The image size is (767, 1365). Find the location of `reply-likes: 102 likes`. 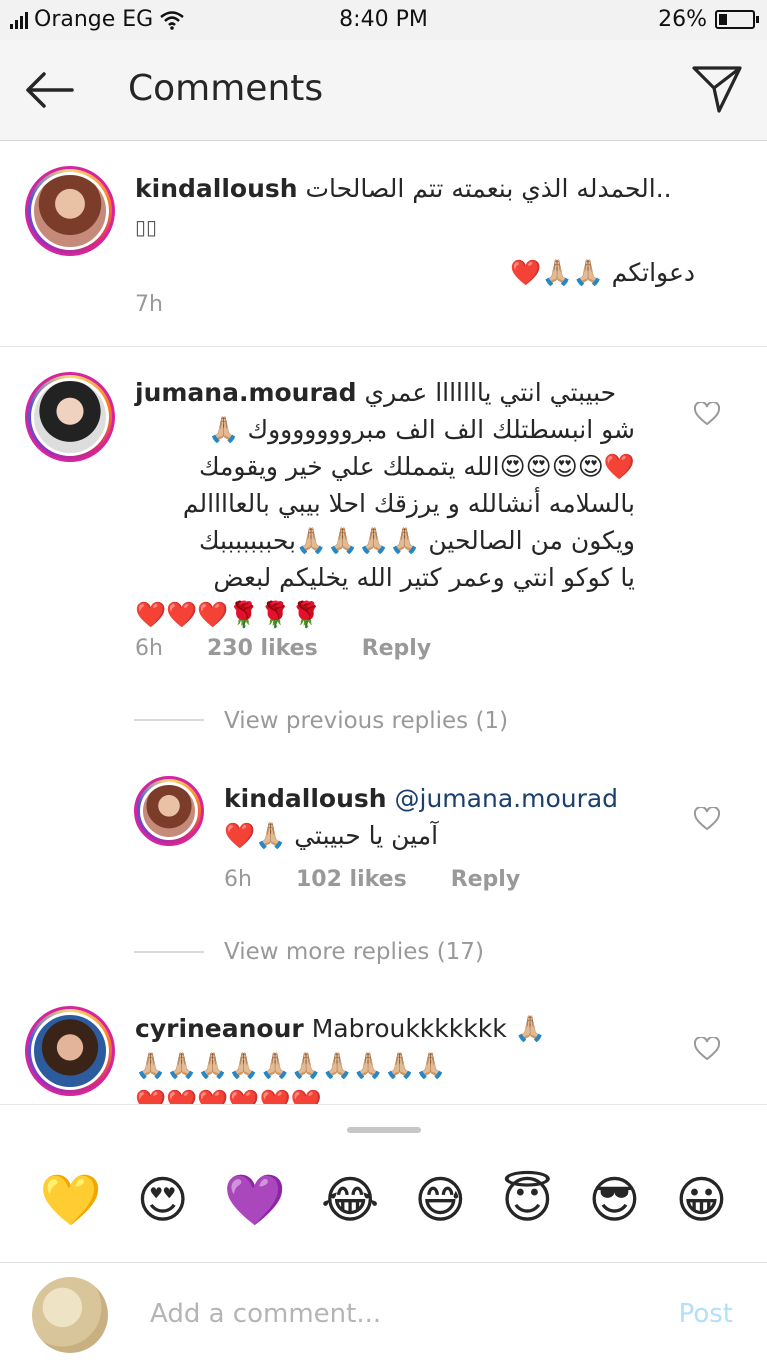

reply-likes: 102 likes is located at coordinates (351, 879).